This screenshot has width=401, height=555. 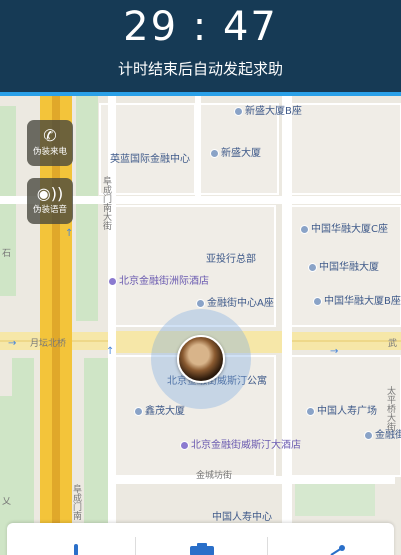 I want to click on phone-icon: ✆, so click(x=50, y=135).